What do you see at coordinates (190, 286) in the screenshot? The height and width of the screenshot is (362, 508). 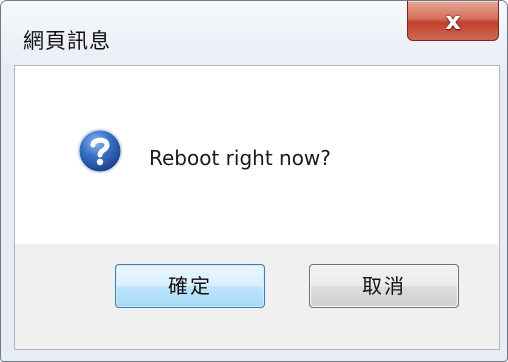 I see `ok-button: 確定` at bounding box center [190, 286].